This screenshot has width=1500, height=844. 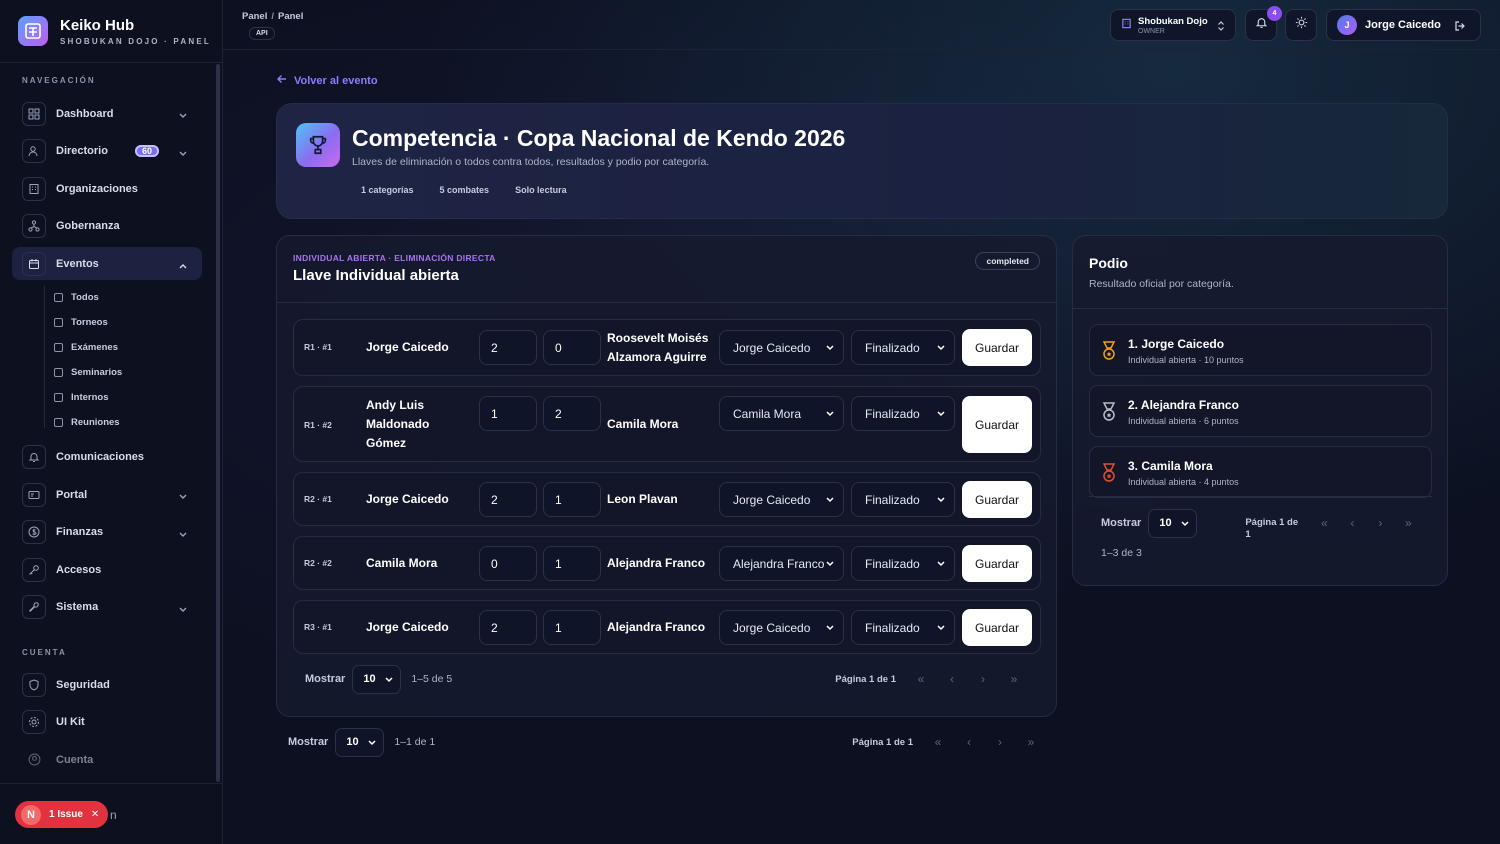 What do you see at coordinates (34, 607) in the screenshot?
I see `wrench-icon` at bounding box center [34, 607].